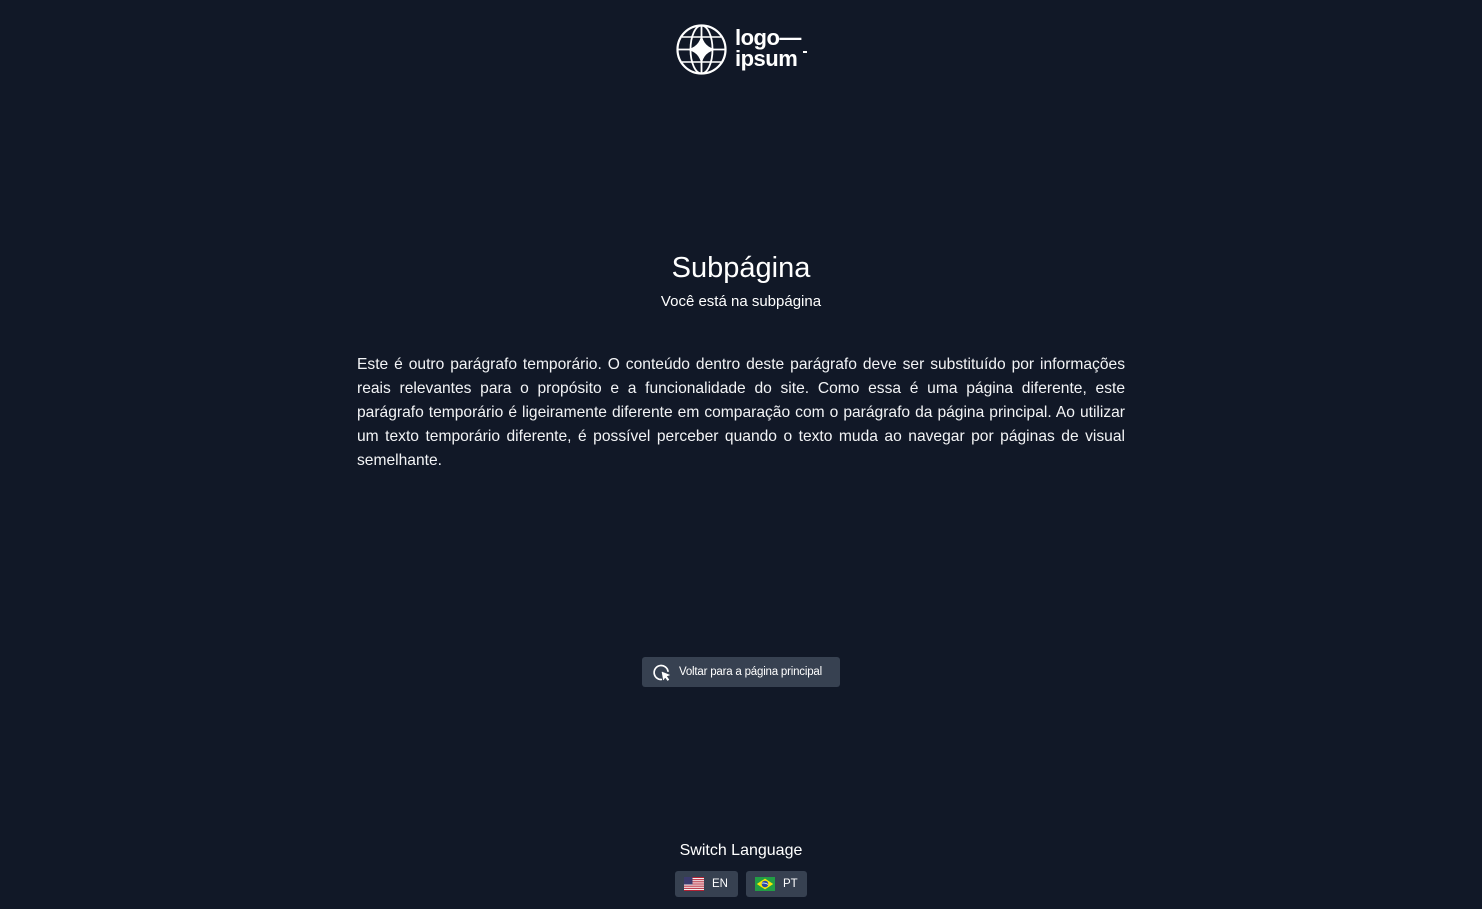 The height and width of the screenshot is (909, 1482). I want to click on globe-star-icon, so click(701, 49).